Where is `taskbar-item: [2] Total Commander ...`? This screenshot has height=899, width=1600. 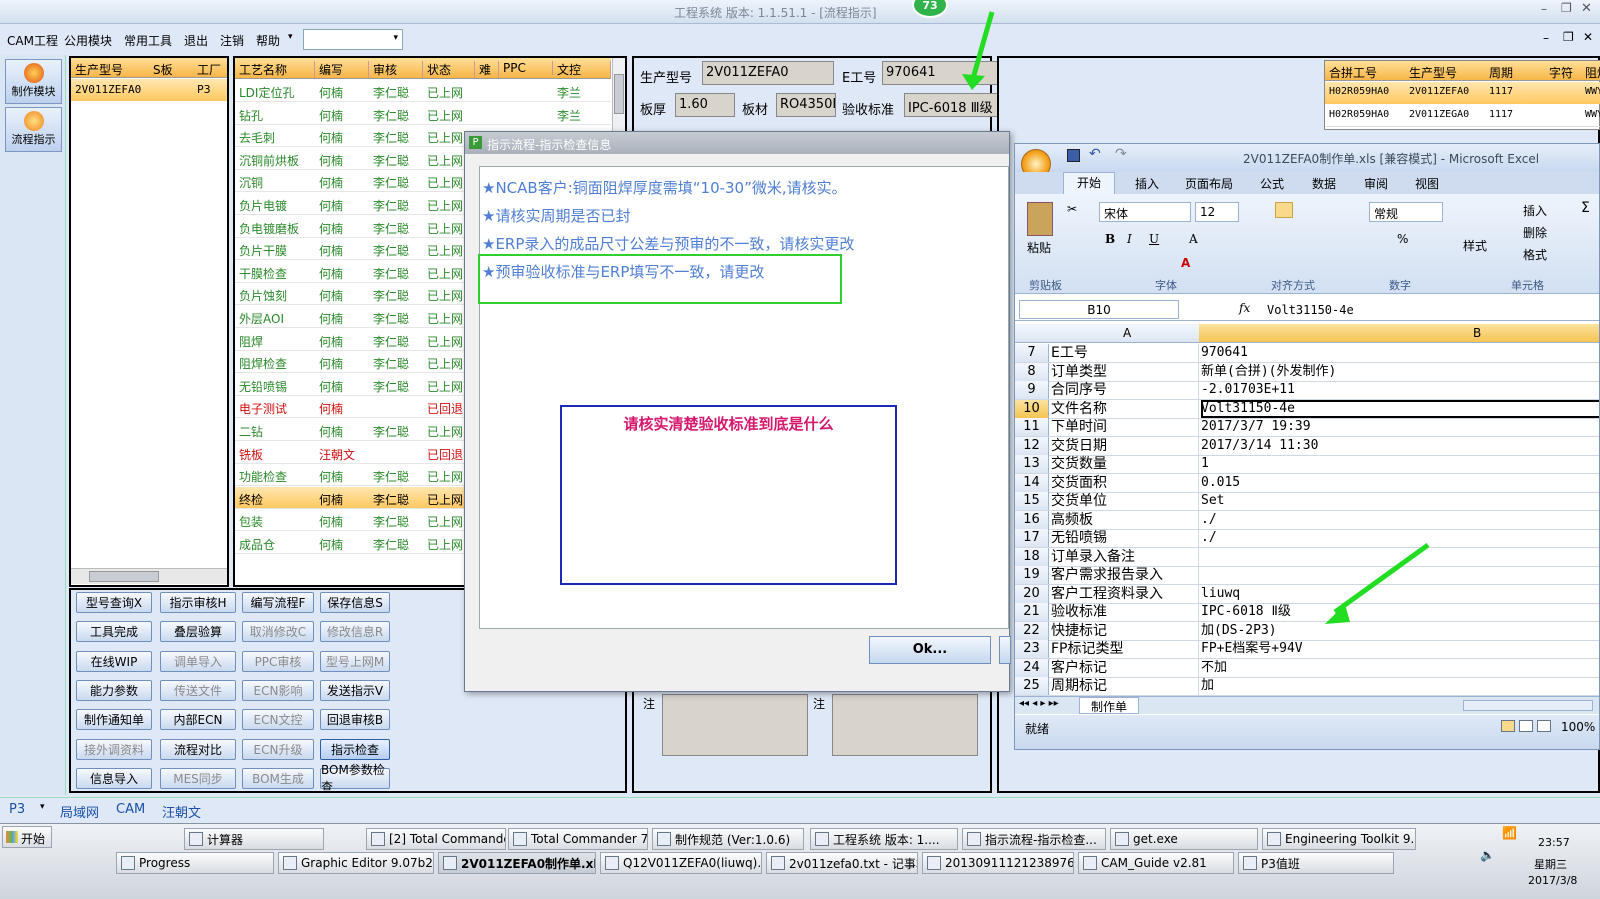
taskbar-item: [2] Total Commander ... is located at coordinates (436, 839).